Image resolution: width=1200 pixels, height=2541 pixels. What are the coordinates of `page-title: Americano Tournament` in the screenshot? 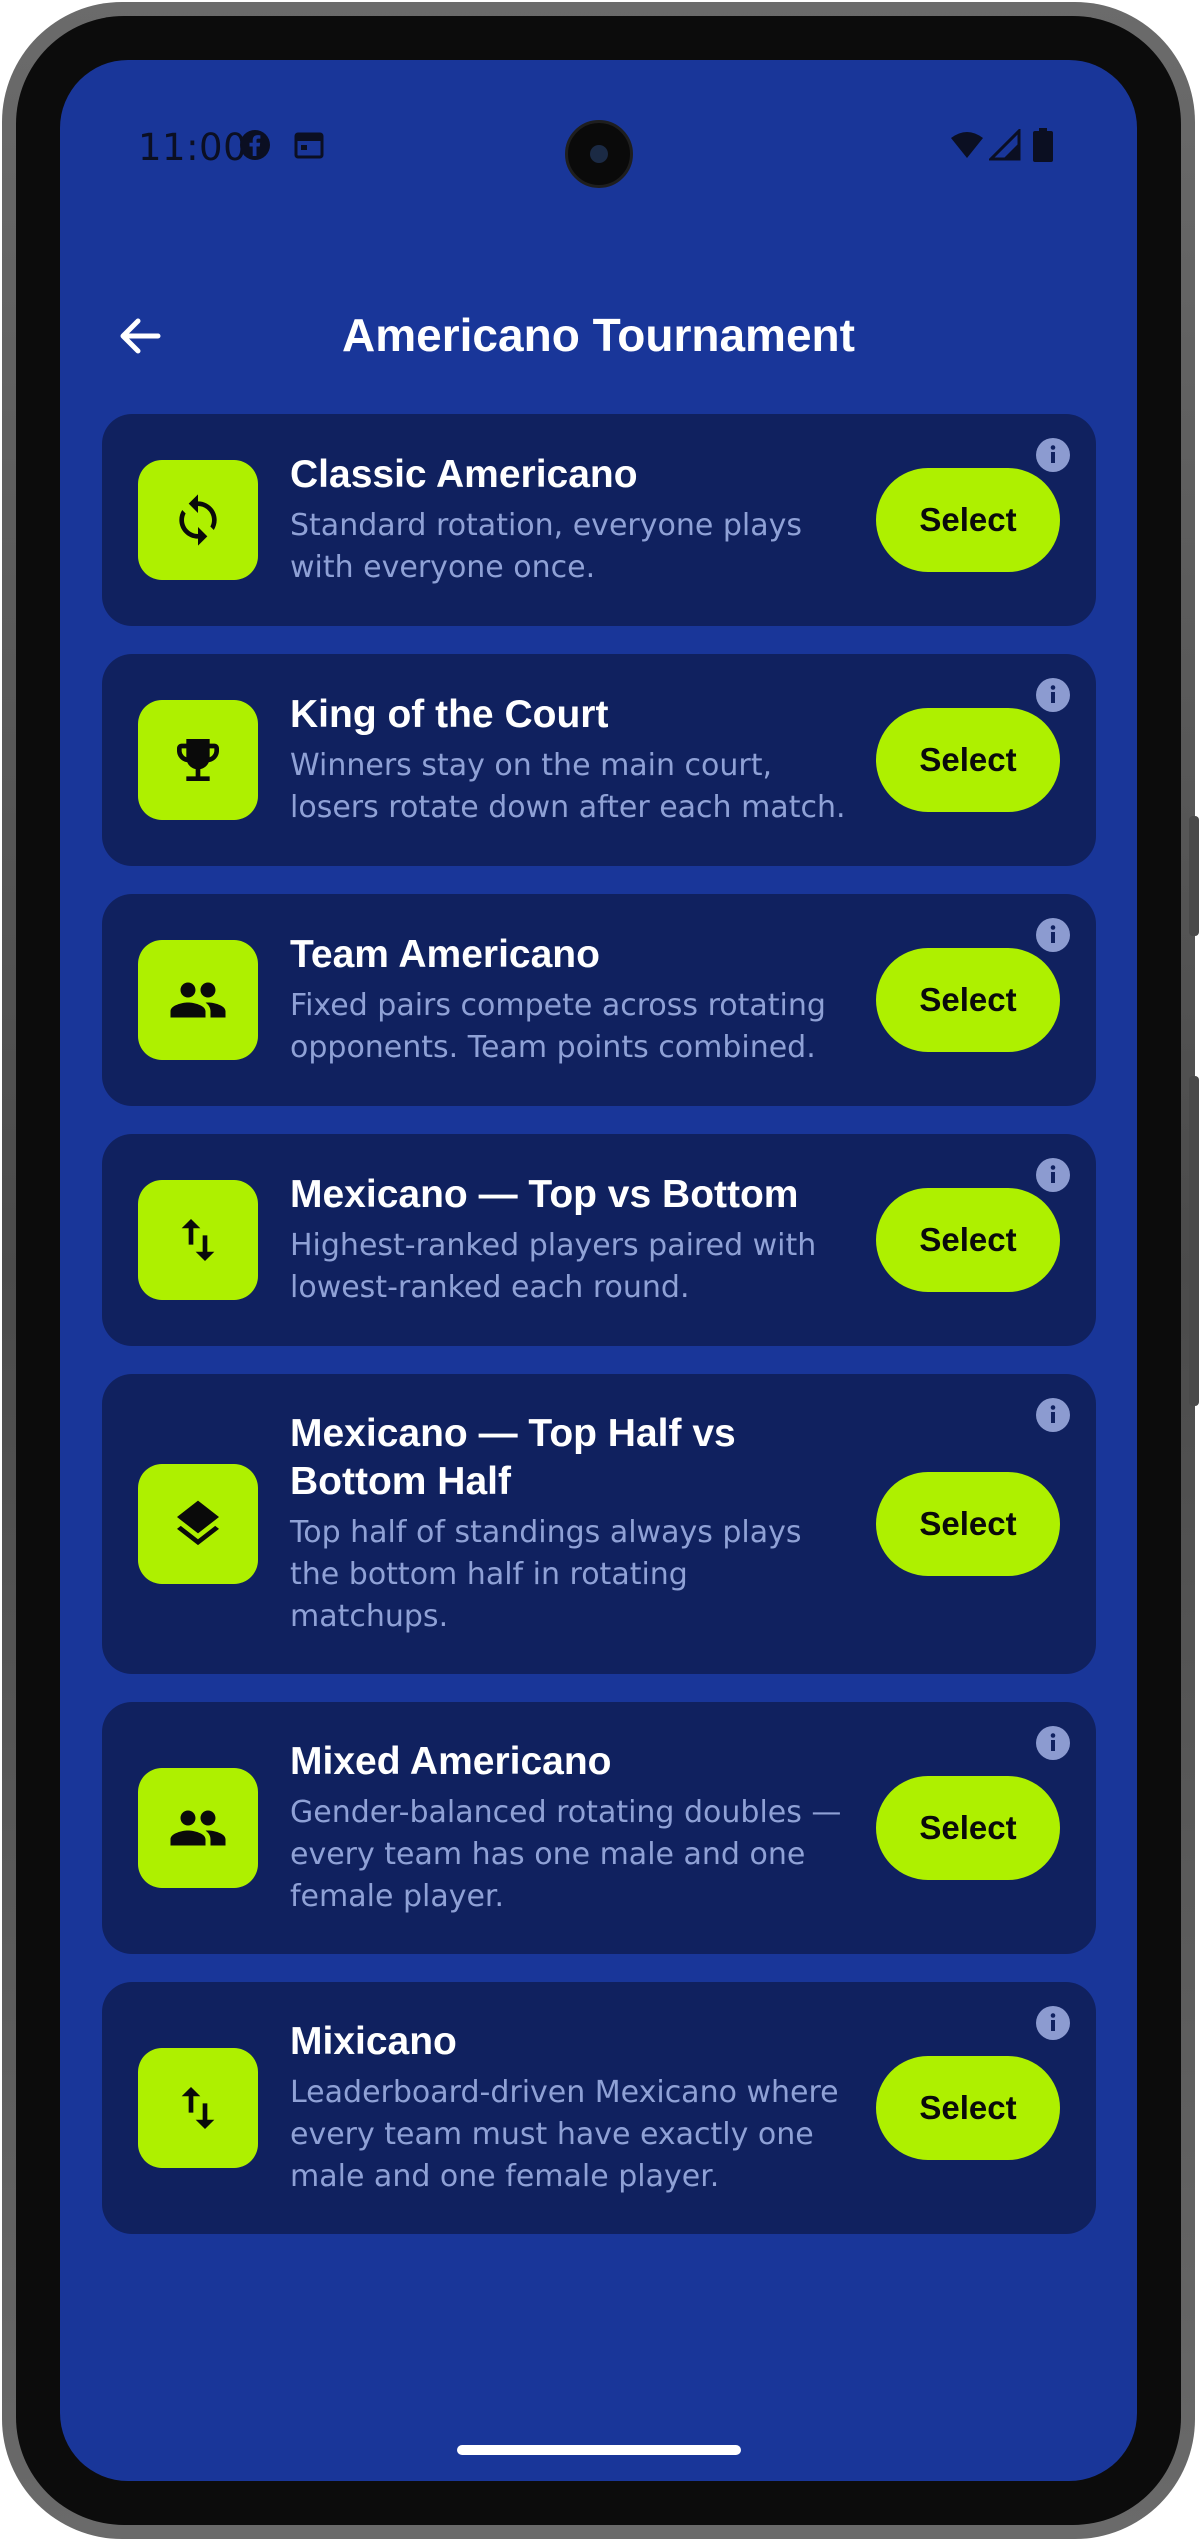 It's located at (598, 335).